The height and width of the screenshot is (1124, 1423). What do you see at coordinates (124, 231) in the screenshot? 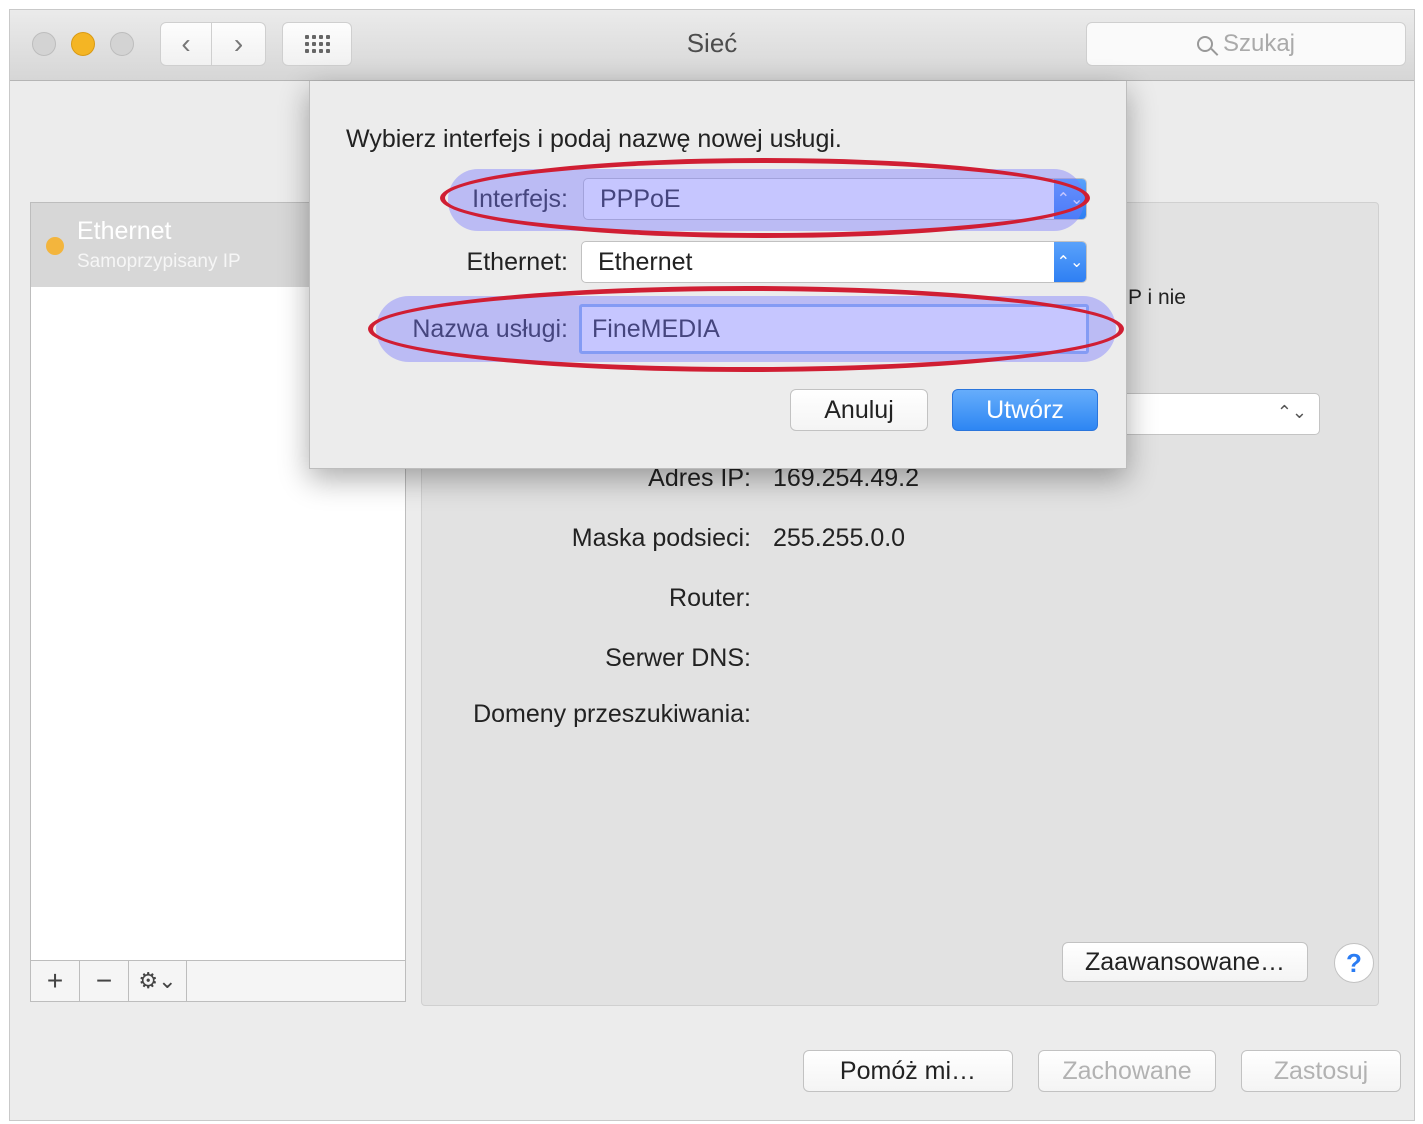
I see `service-name: Ethernet` at bounding box center [124, 231].